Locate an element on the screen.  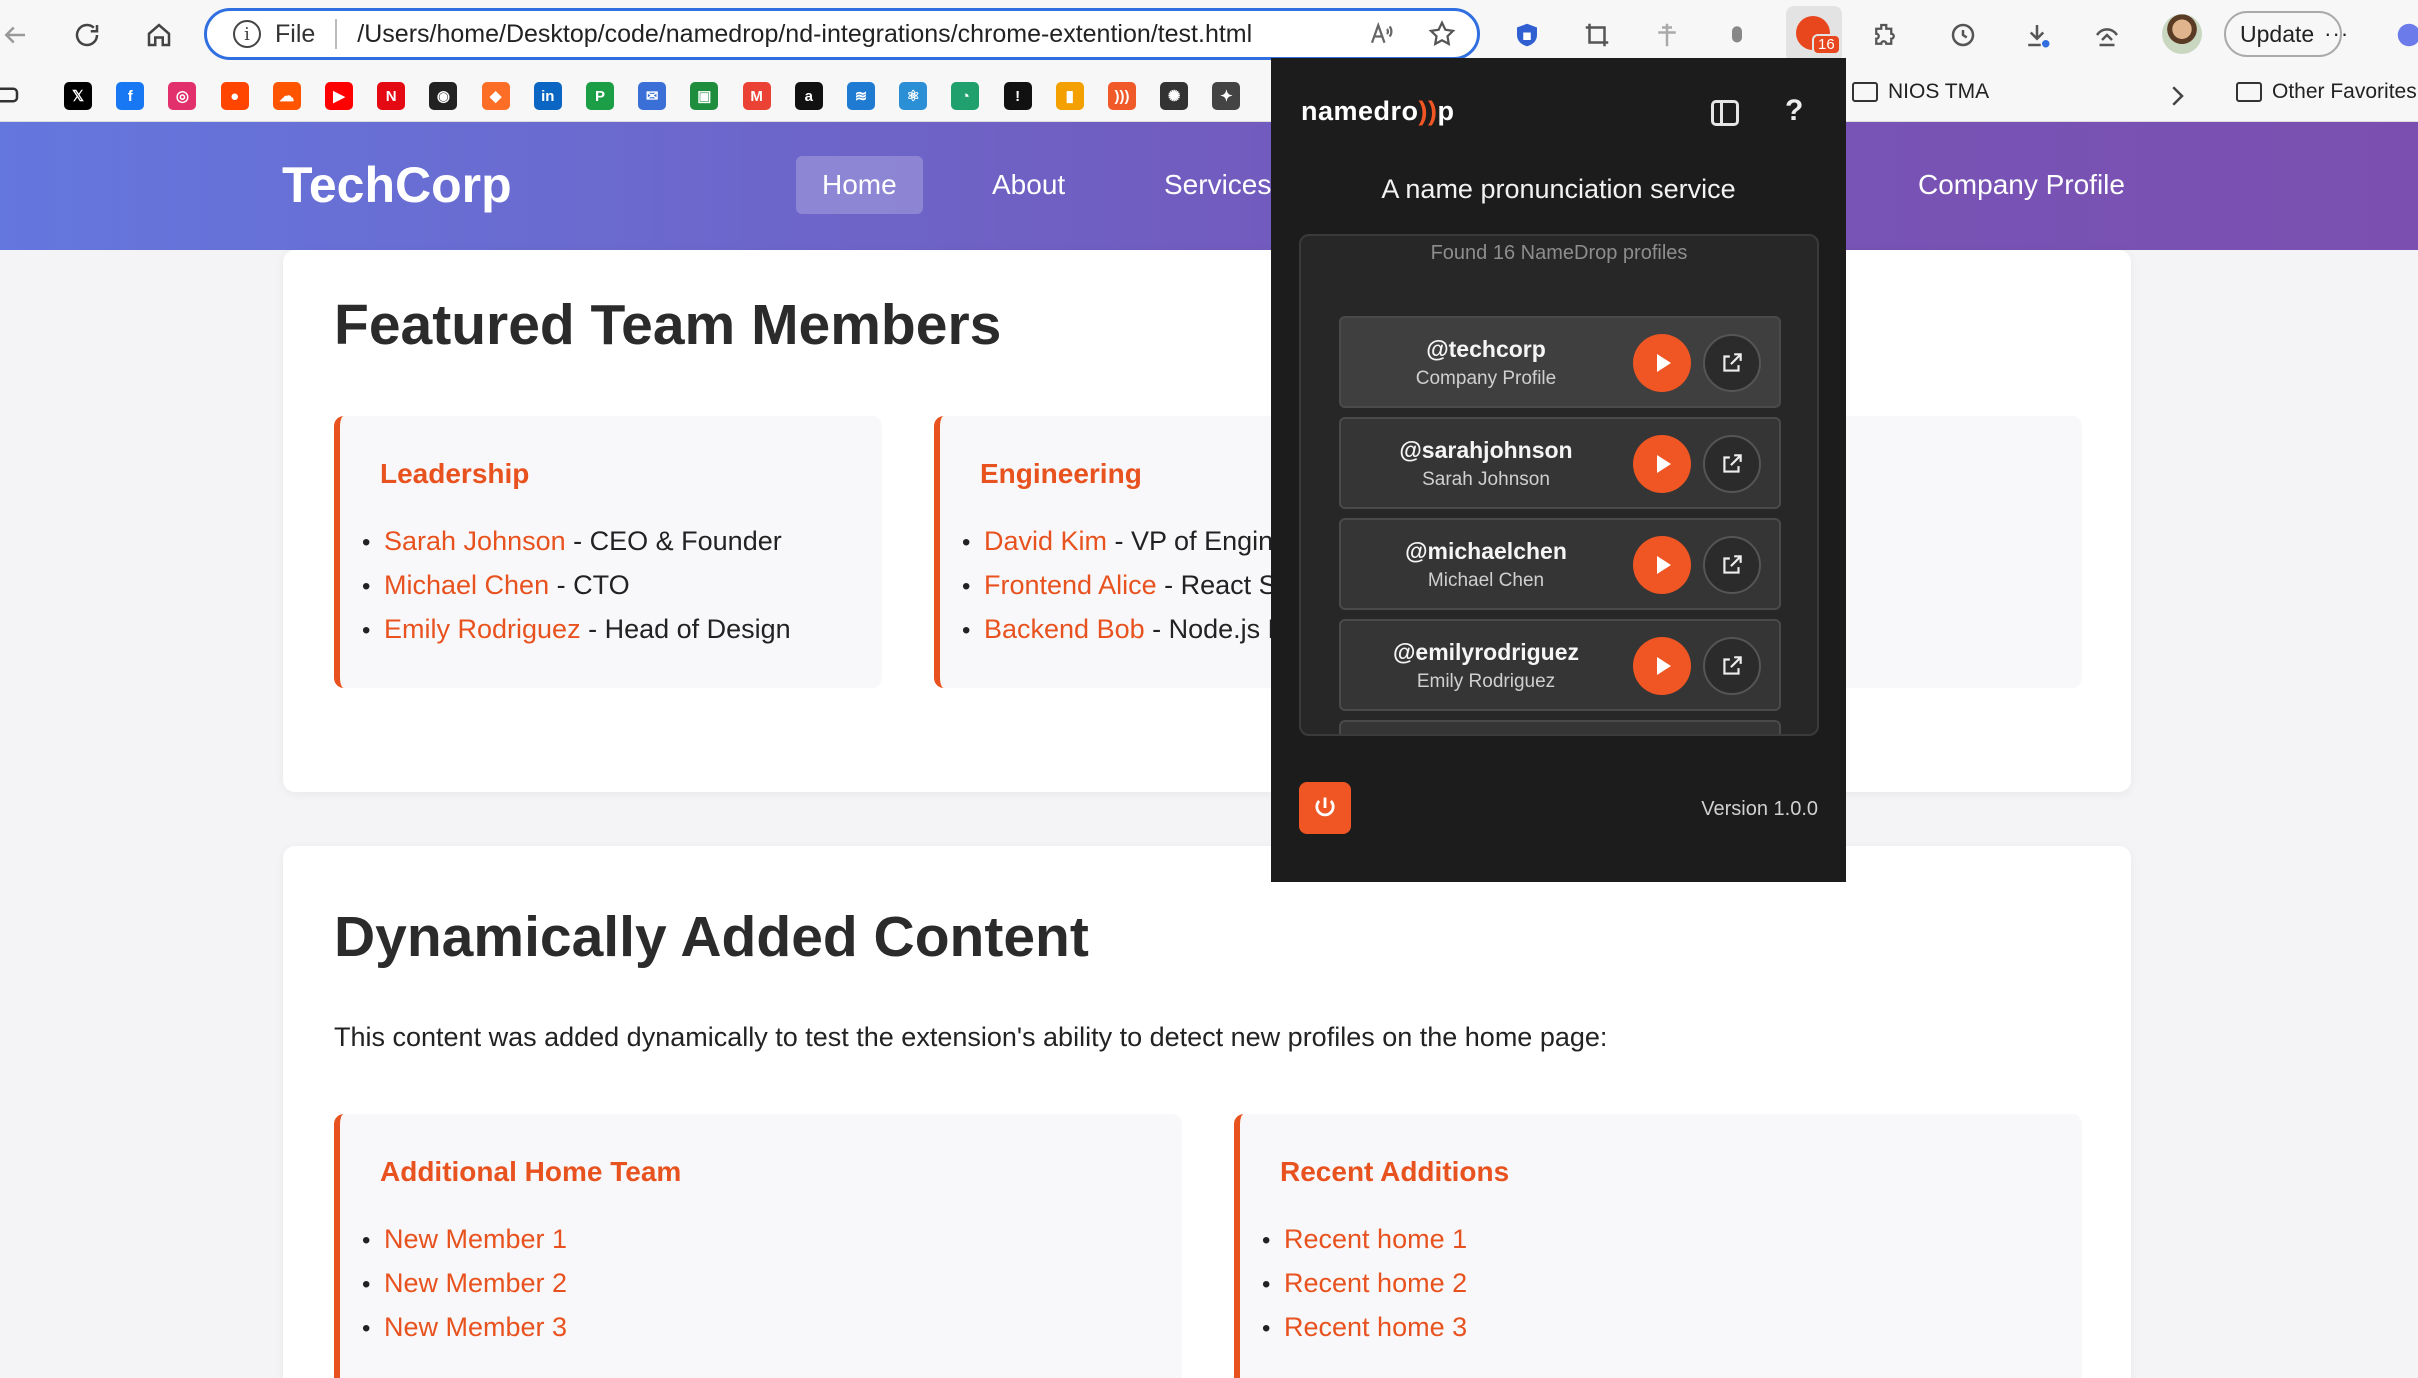
profile-link: Michael Chen is located at coordinates (466, 585).